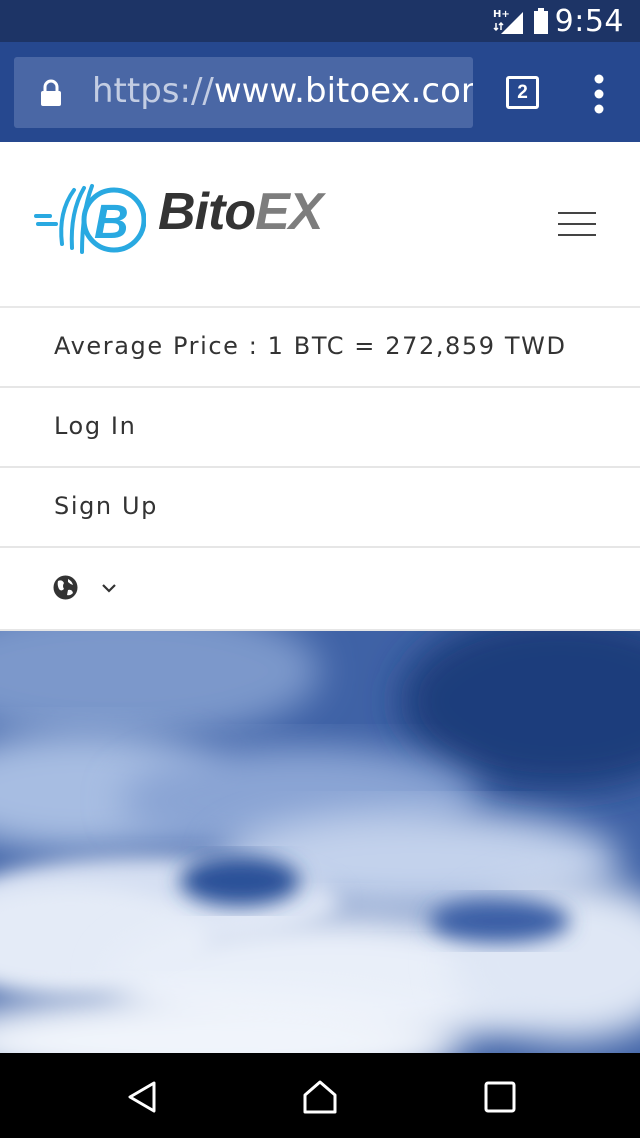  I want to click on recents-icon, so click(500, 1097).